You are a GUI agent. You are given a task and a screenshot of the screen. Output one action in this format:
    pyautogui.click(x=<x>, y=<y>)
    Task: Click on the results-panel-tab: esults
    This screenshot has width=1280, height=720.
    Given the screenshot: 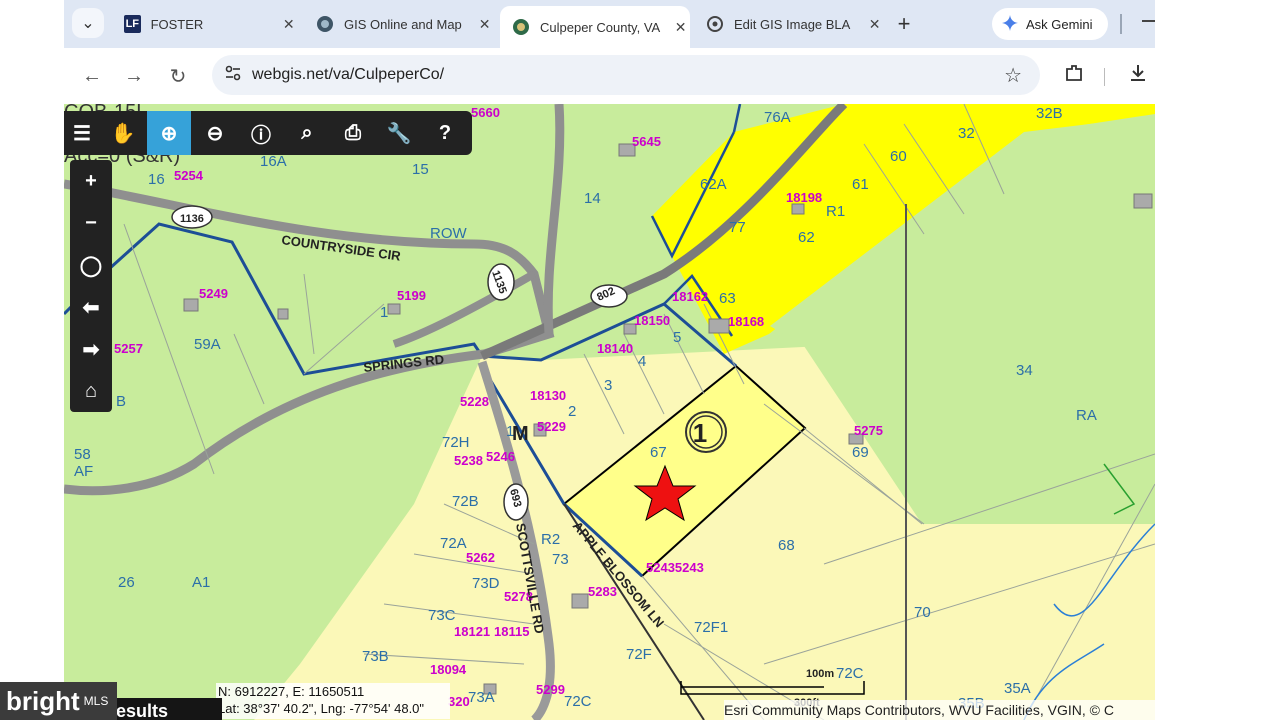 What is the action you would take?
    pyautogui.click(x=163, y=709)
    